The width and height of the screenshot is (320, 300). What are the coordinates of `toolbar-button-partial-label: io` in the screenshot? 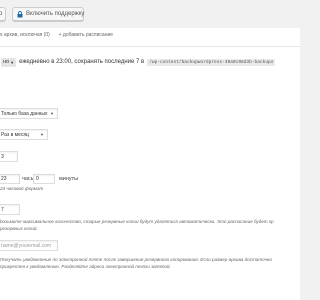 It's located at (1, 14).